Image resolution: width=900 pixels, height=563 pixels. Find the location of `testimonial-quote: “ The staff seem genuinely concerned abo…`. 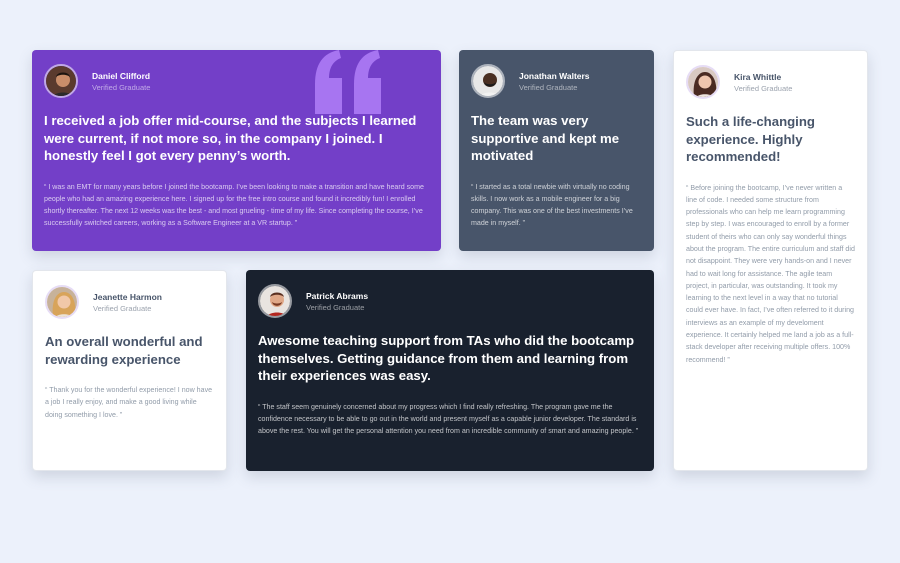

testimonial-quote: “ The staff seem genuinely concerned abo… is located at coordinates (448, 419).